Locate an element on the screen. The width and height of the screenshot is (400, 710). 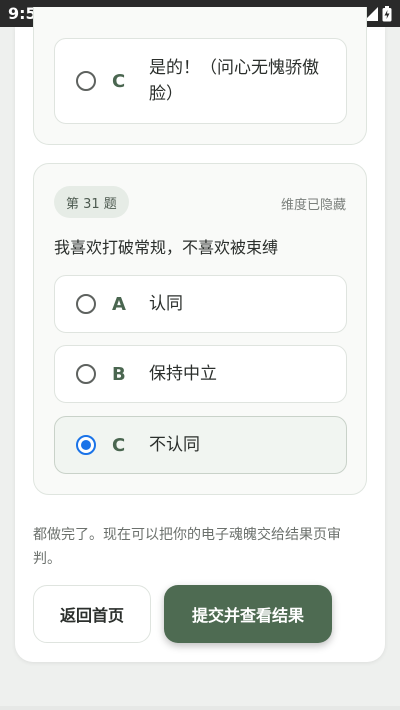
back-home-button: 返回首页 is located at coordinates (92, 614).